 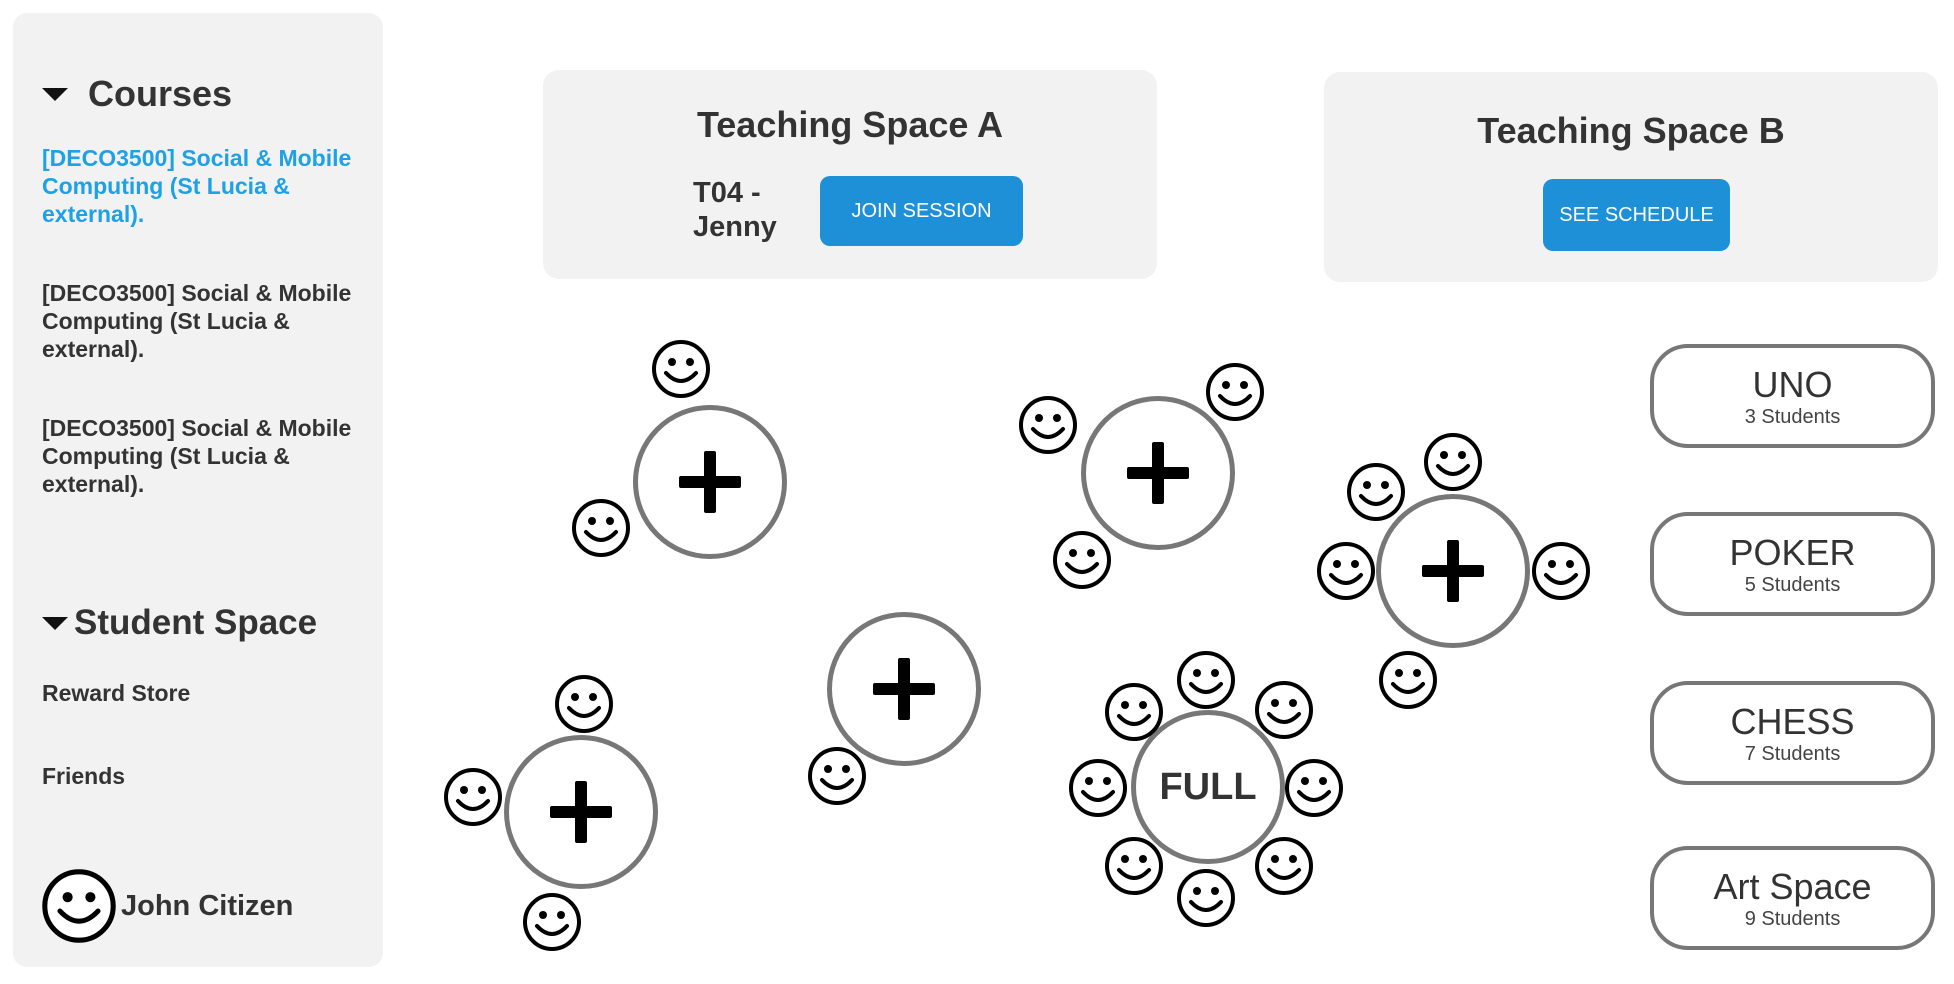 I want to click on game-room-art-space: Art Space 9 Students, so click(x=1792, y=898).